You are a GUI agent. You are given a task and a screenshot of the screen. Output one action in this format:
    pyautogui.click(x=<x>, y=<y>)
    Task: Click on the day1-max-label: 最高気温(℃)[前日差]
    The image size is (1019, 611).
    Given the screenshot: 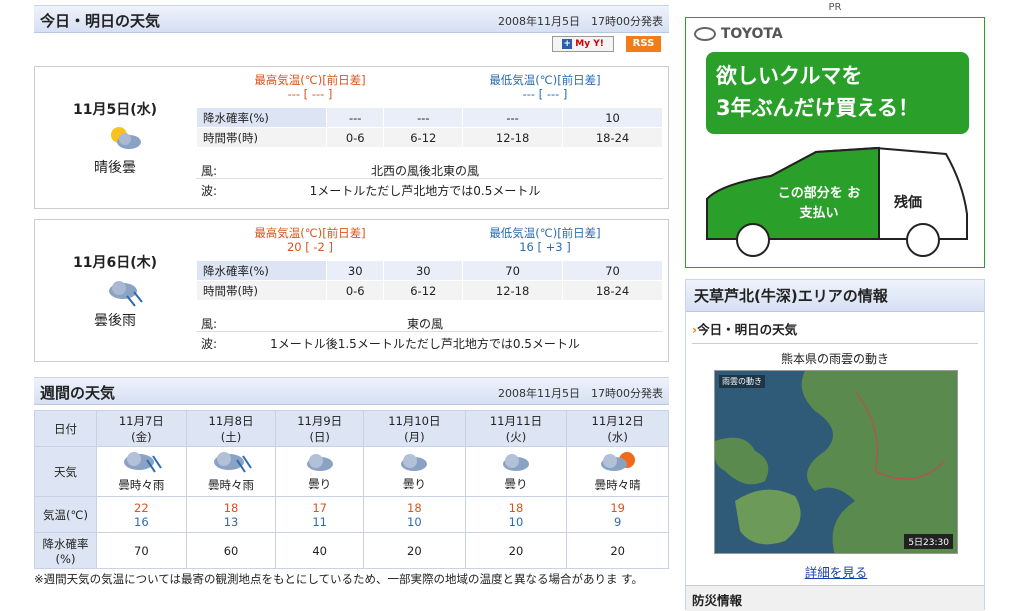 What is the action you would take?
    pyautogui.click(x=310, y=80)
    